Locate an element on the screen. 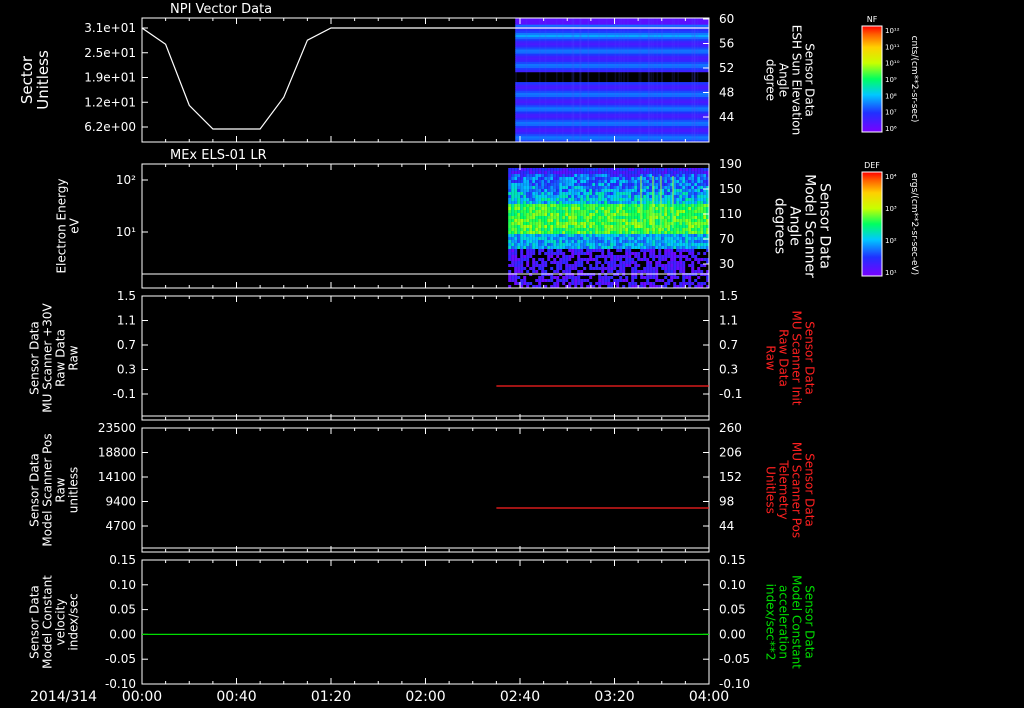  y-axis-label-right: Unitless is located at coordinates (771, 490).